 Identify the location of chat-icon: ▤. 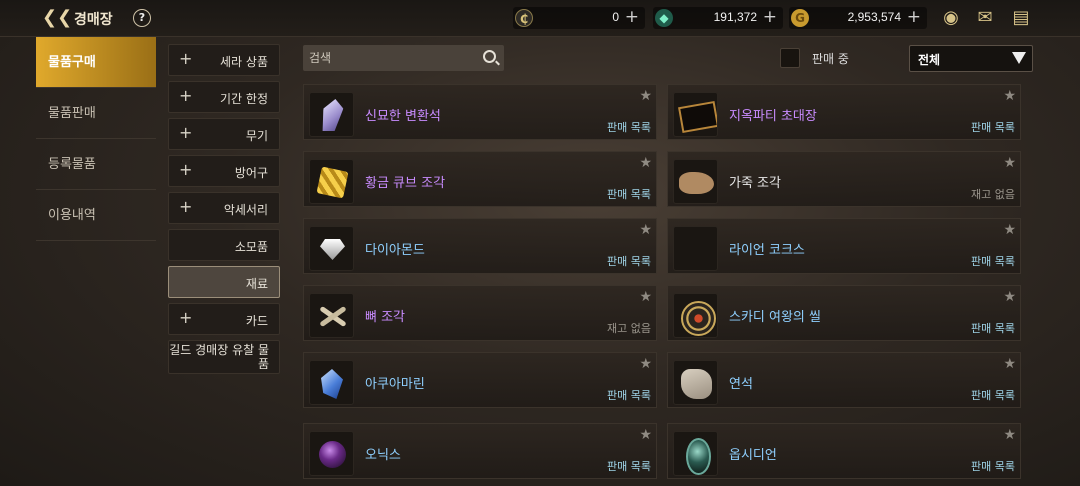
(1021, 18).